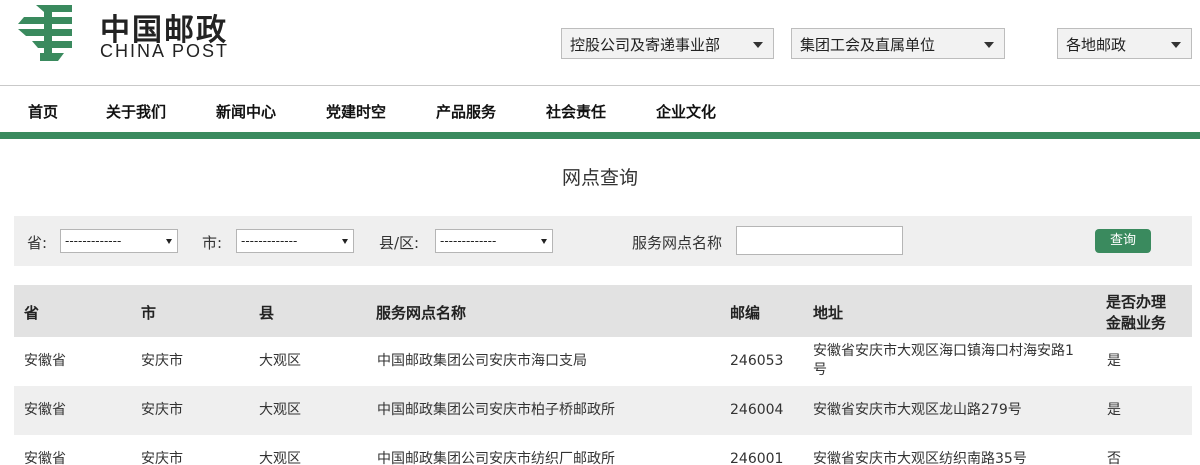  Describe the element at coordinates (32, 313) in the screenshot. I see `header-province: 省` at that location.